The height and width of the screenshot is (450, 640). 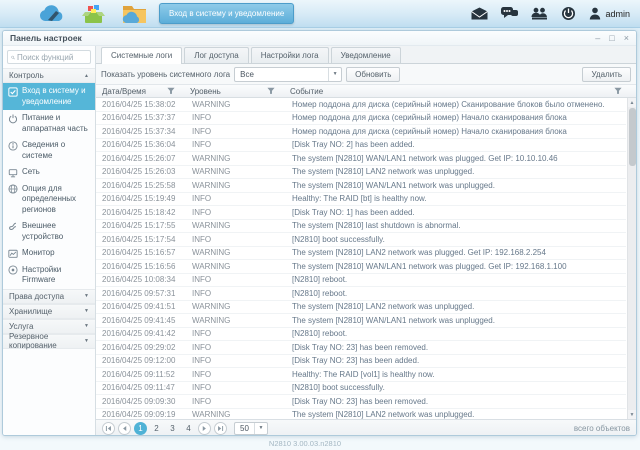 I want to click on sidebar-item-network: Сеть, so click(x=49, y=172).